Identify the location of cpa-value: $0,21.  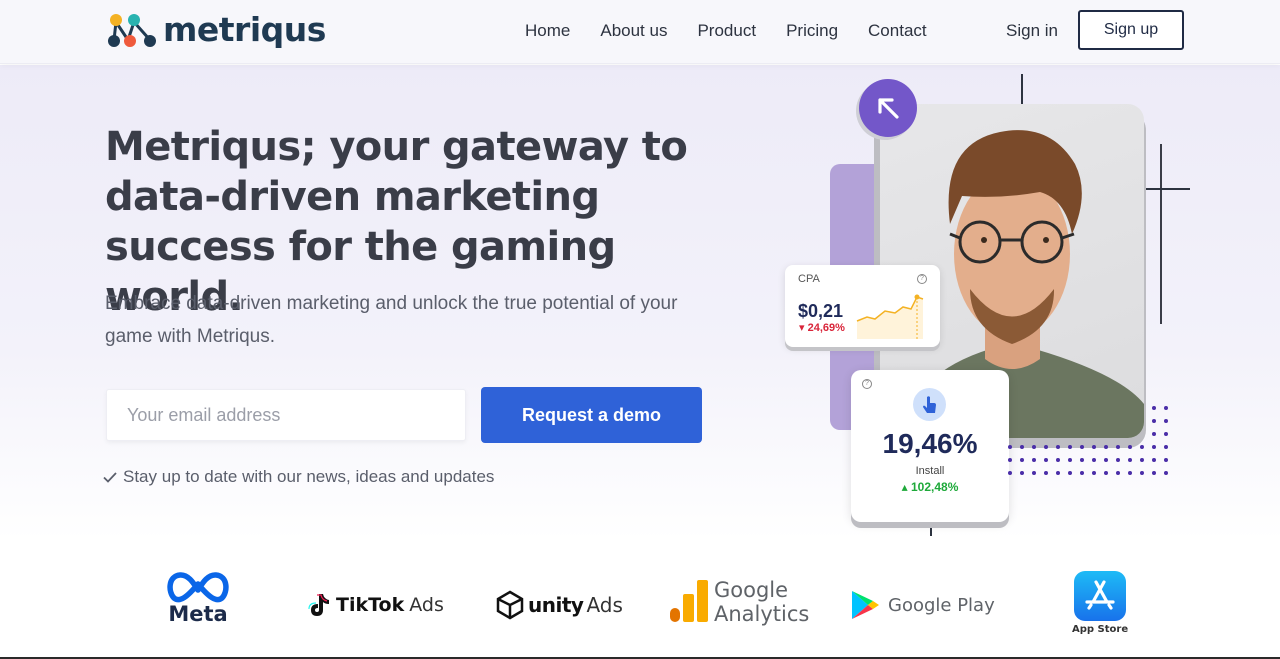
(821, 311).